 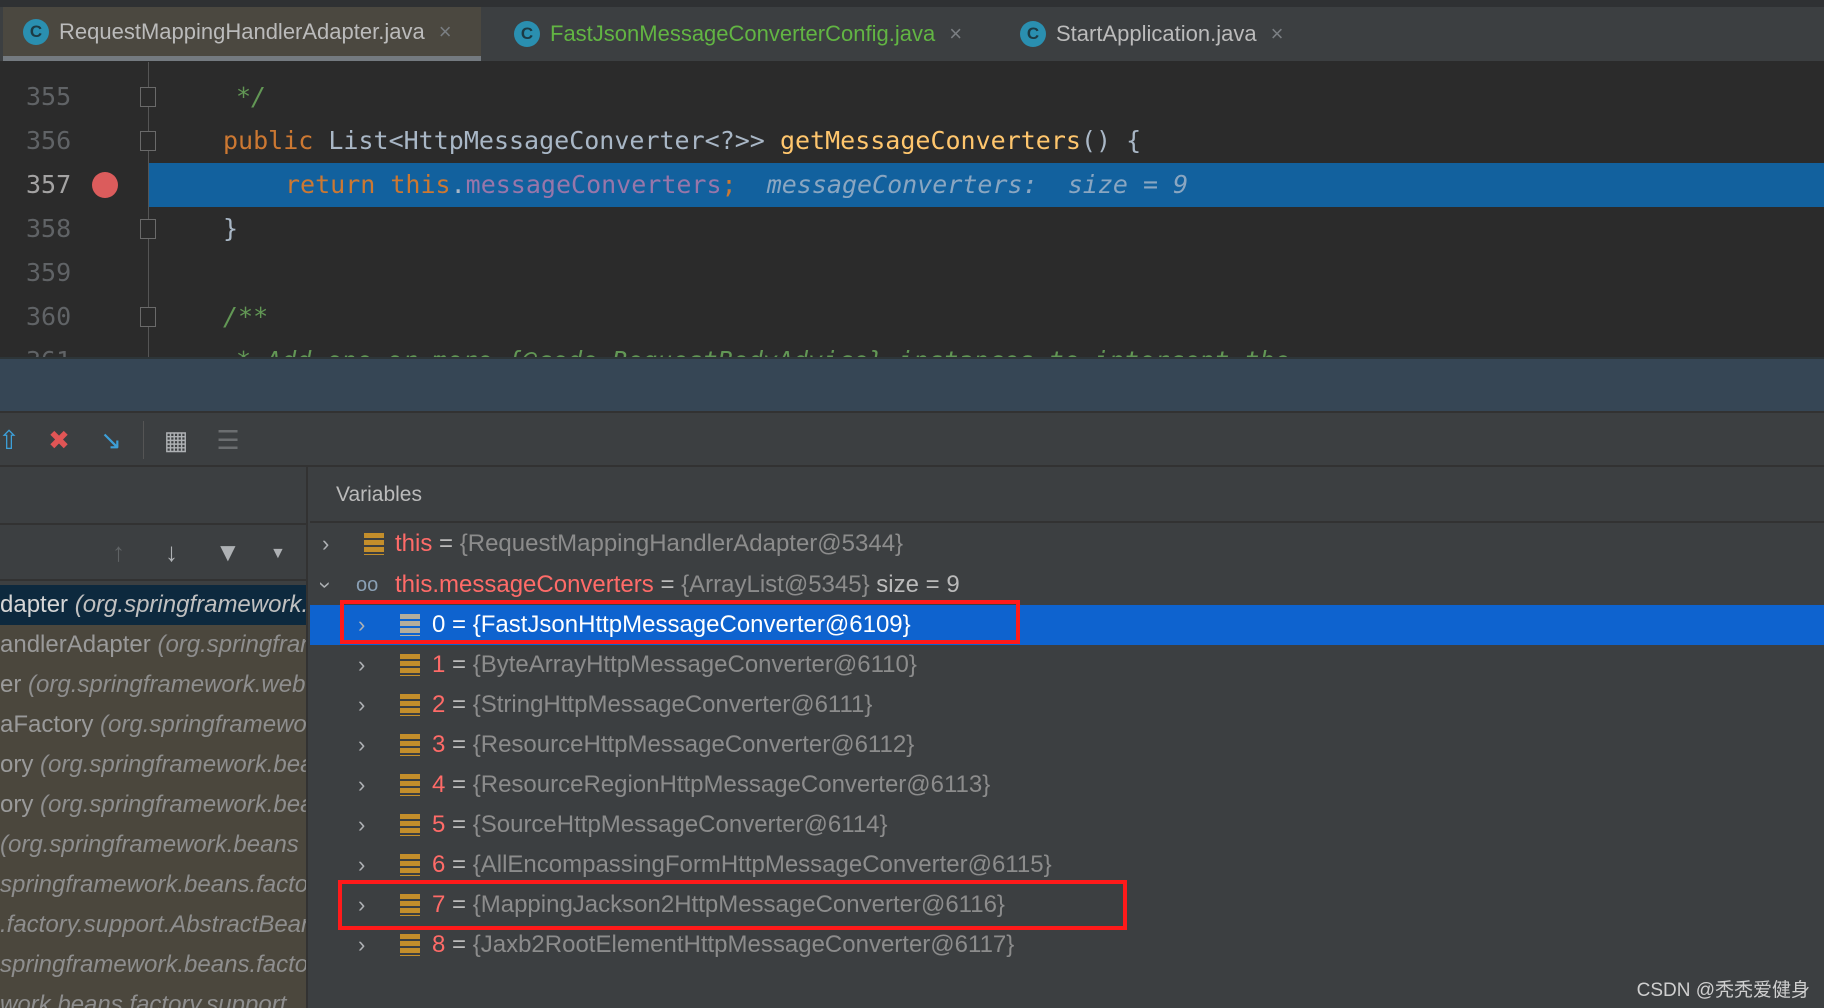 I want to click on semicolon: ;, so click(x=729, y=184).